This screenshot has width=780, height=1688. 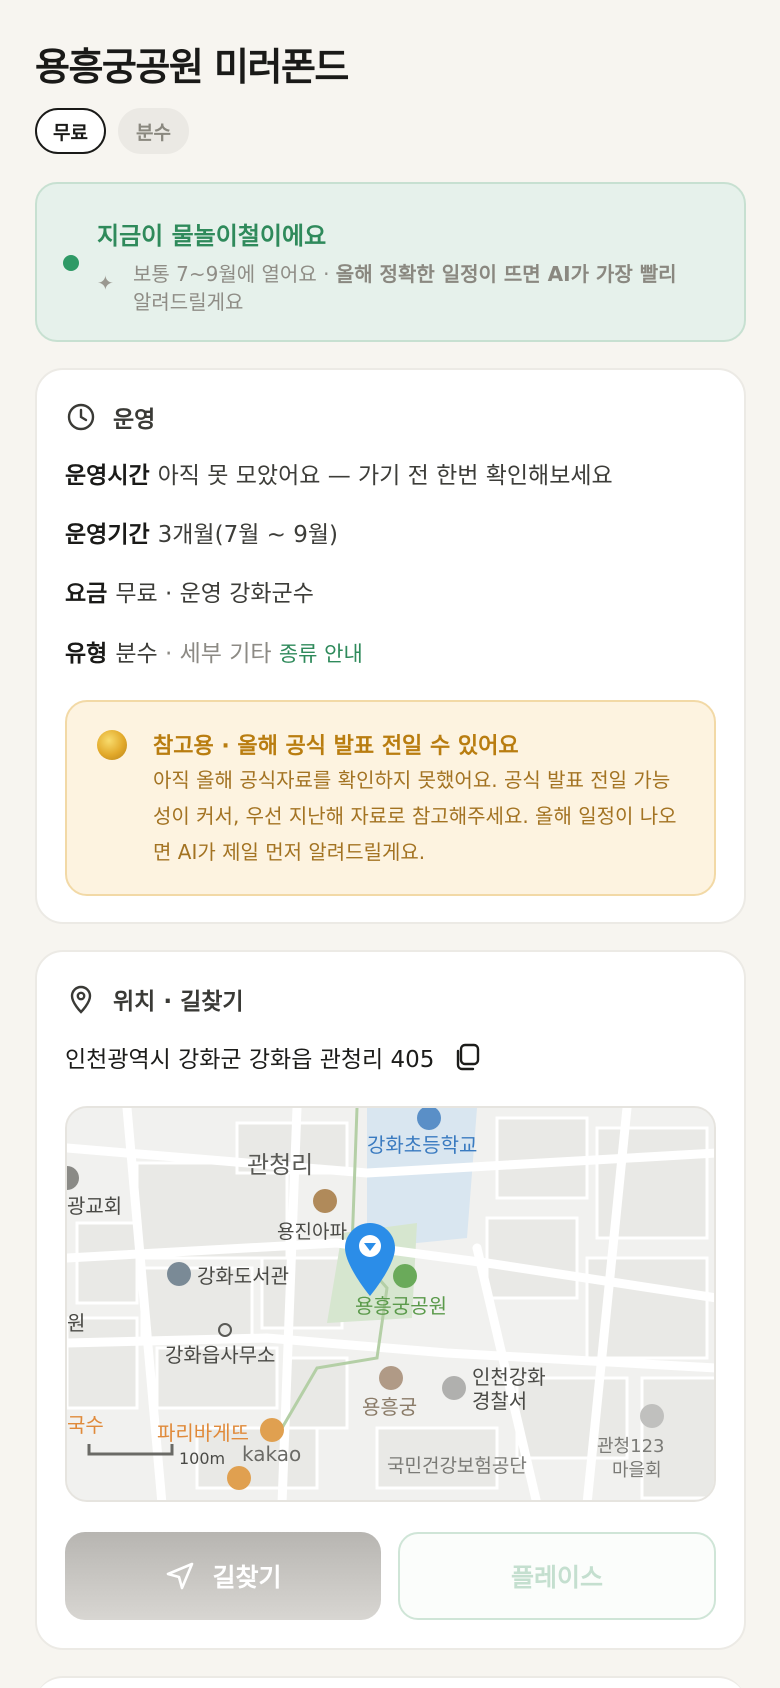 What do you see at coordinates (457, 1466) in the screenshot?
I see `map-label-nhis: 국민건강보험공단` at bounding box center [457, 1466].